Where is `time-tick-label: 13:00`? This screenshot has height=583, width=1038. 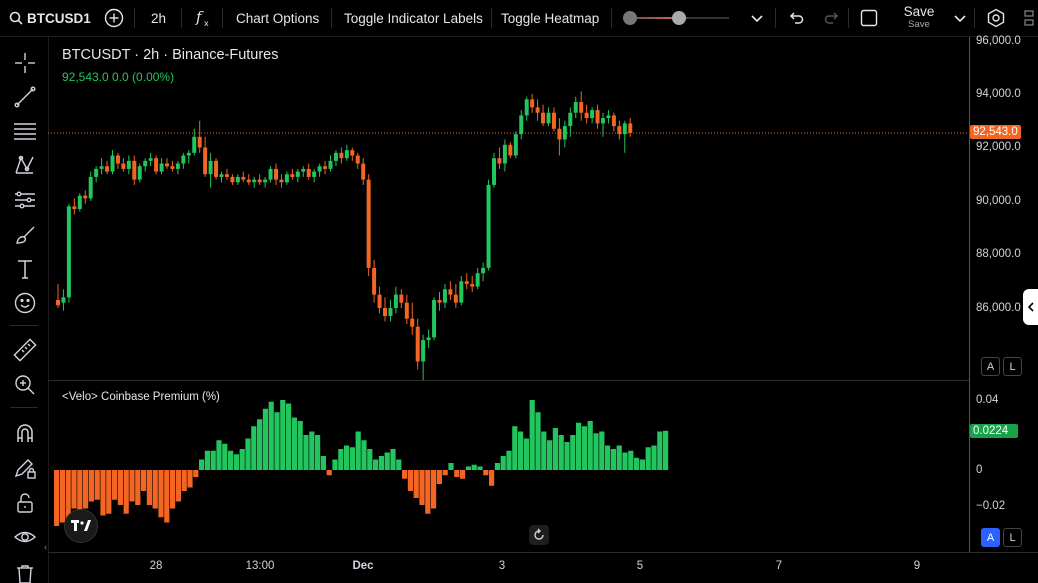
time-tick-label: 13:00 is located at coordinates (260, 566).